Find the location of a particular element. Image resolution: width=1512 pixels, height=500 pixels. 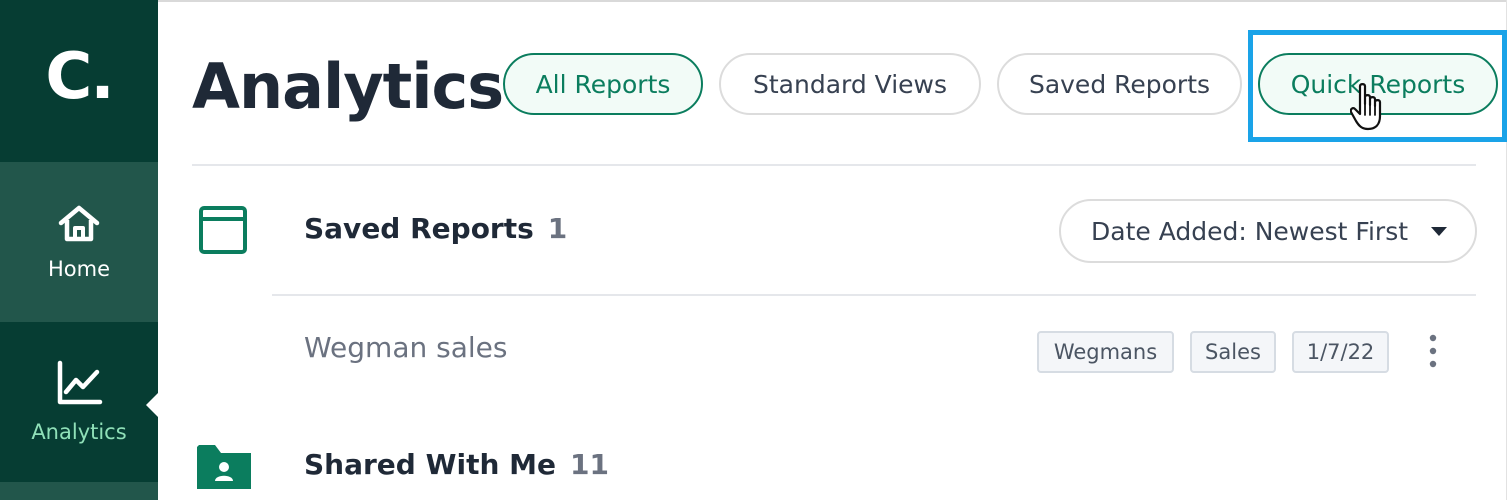

saved-reports-heading: Saved Reports 1 is located at coordinates (435, 228).